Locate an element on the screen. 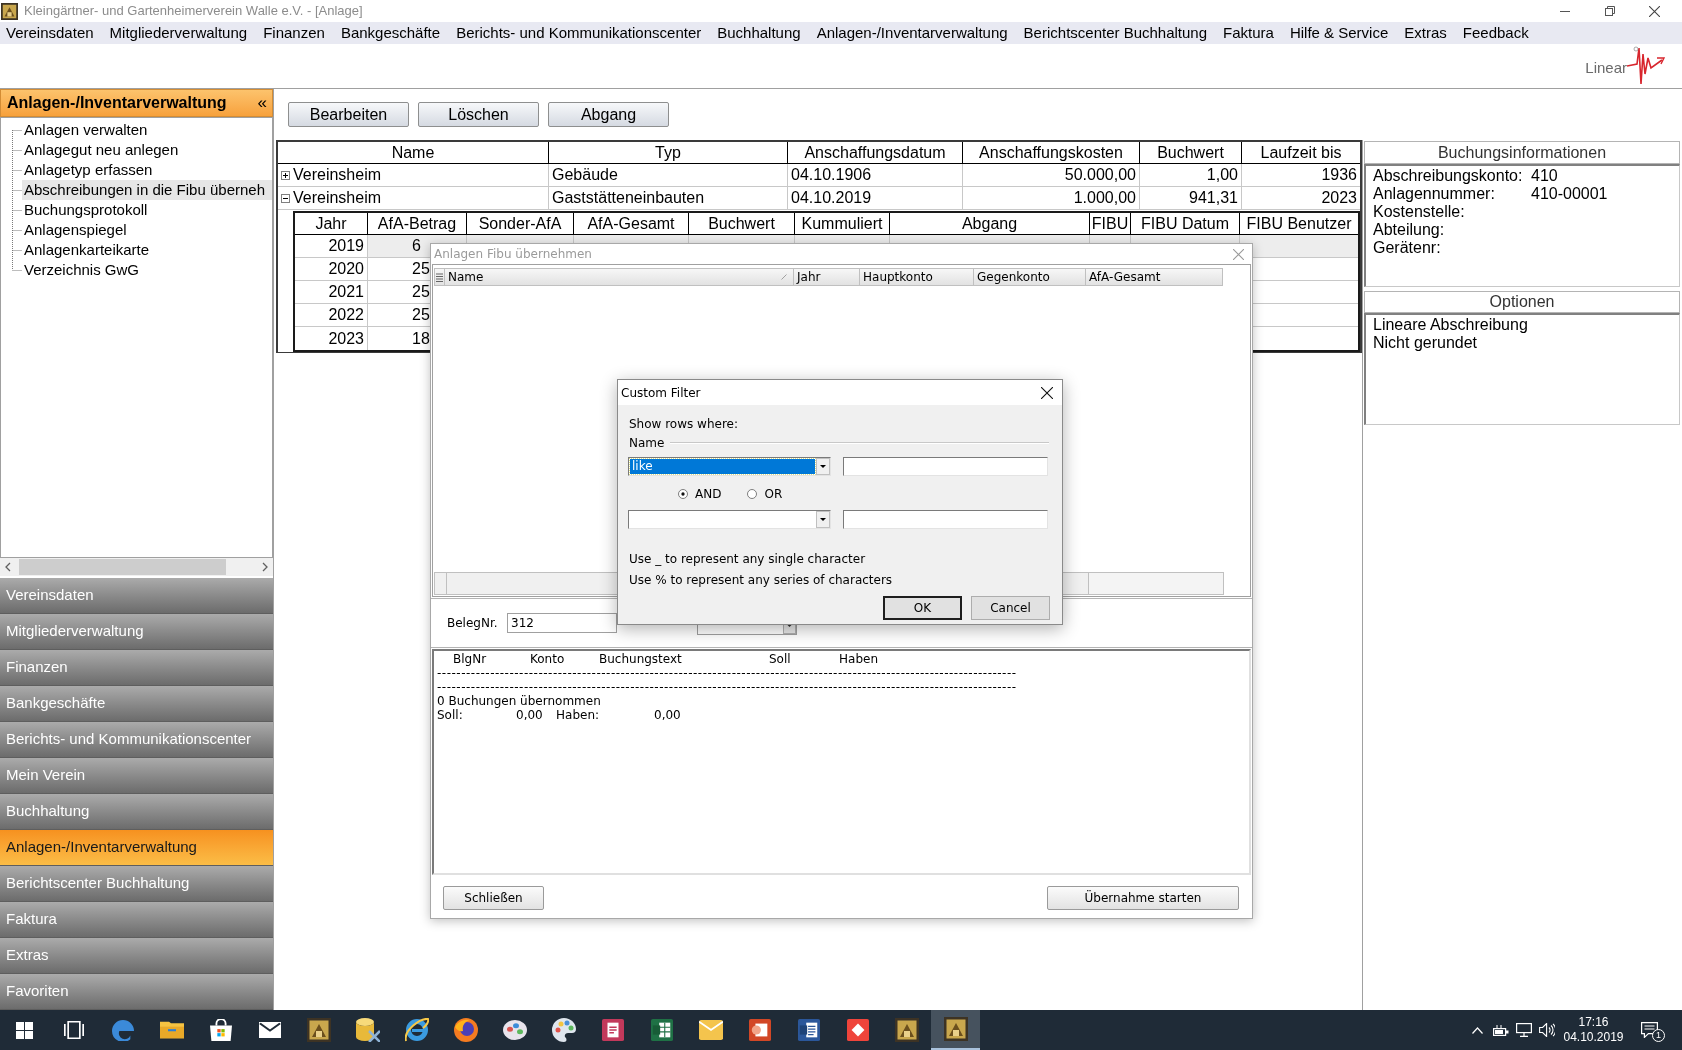 Image resolution: width=1682 pixels, height=1050 pixels. table-value: 6 is located at coordinates (416, 246).